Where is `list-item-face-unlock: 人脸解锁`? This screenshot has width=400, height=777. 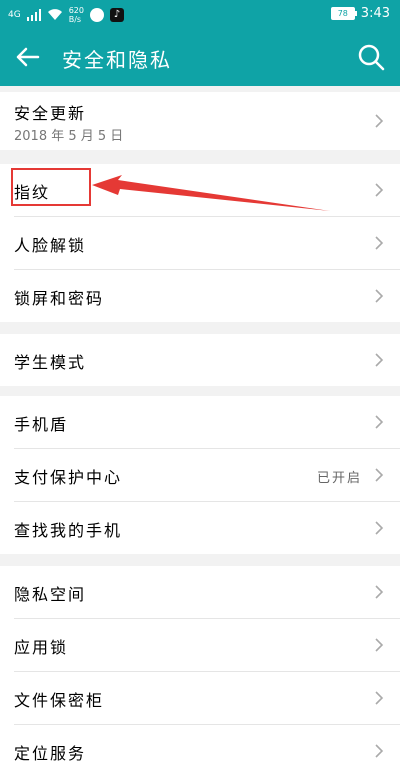 list-item-face-unlock: 人脸解锁 is located at coordinates (207, 243).